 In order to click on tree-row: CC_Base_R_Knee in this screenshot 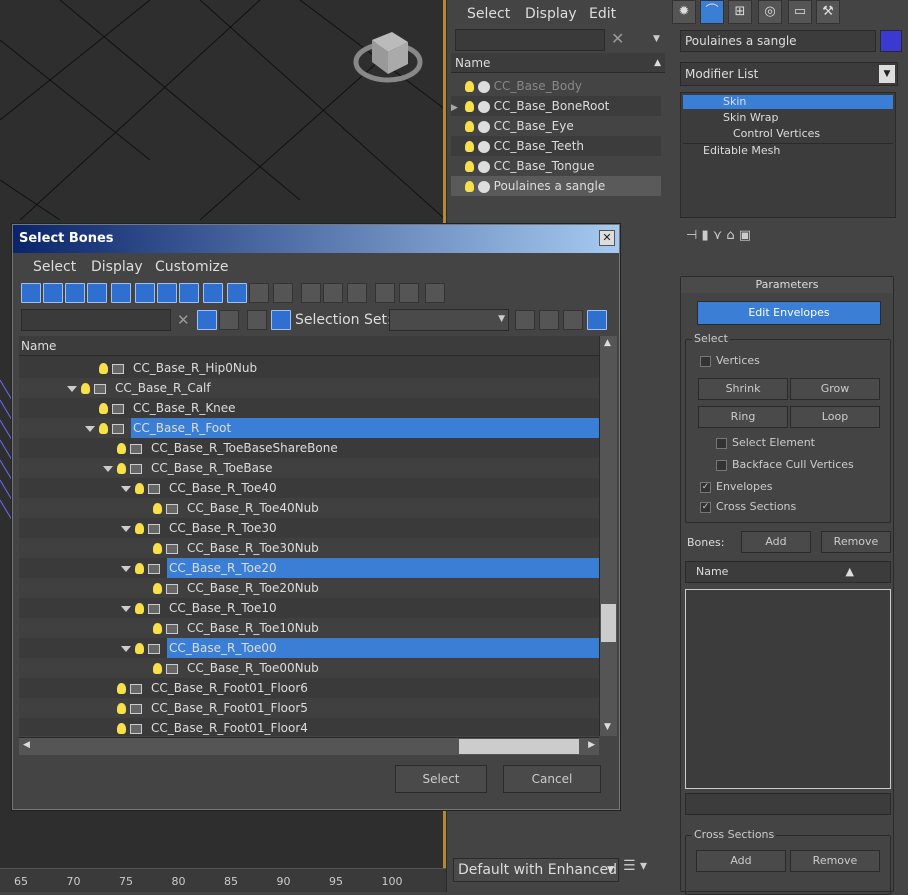, I will do `click(309, 408)`.